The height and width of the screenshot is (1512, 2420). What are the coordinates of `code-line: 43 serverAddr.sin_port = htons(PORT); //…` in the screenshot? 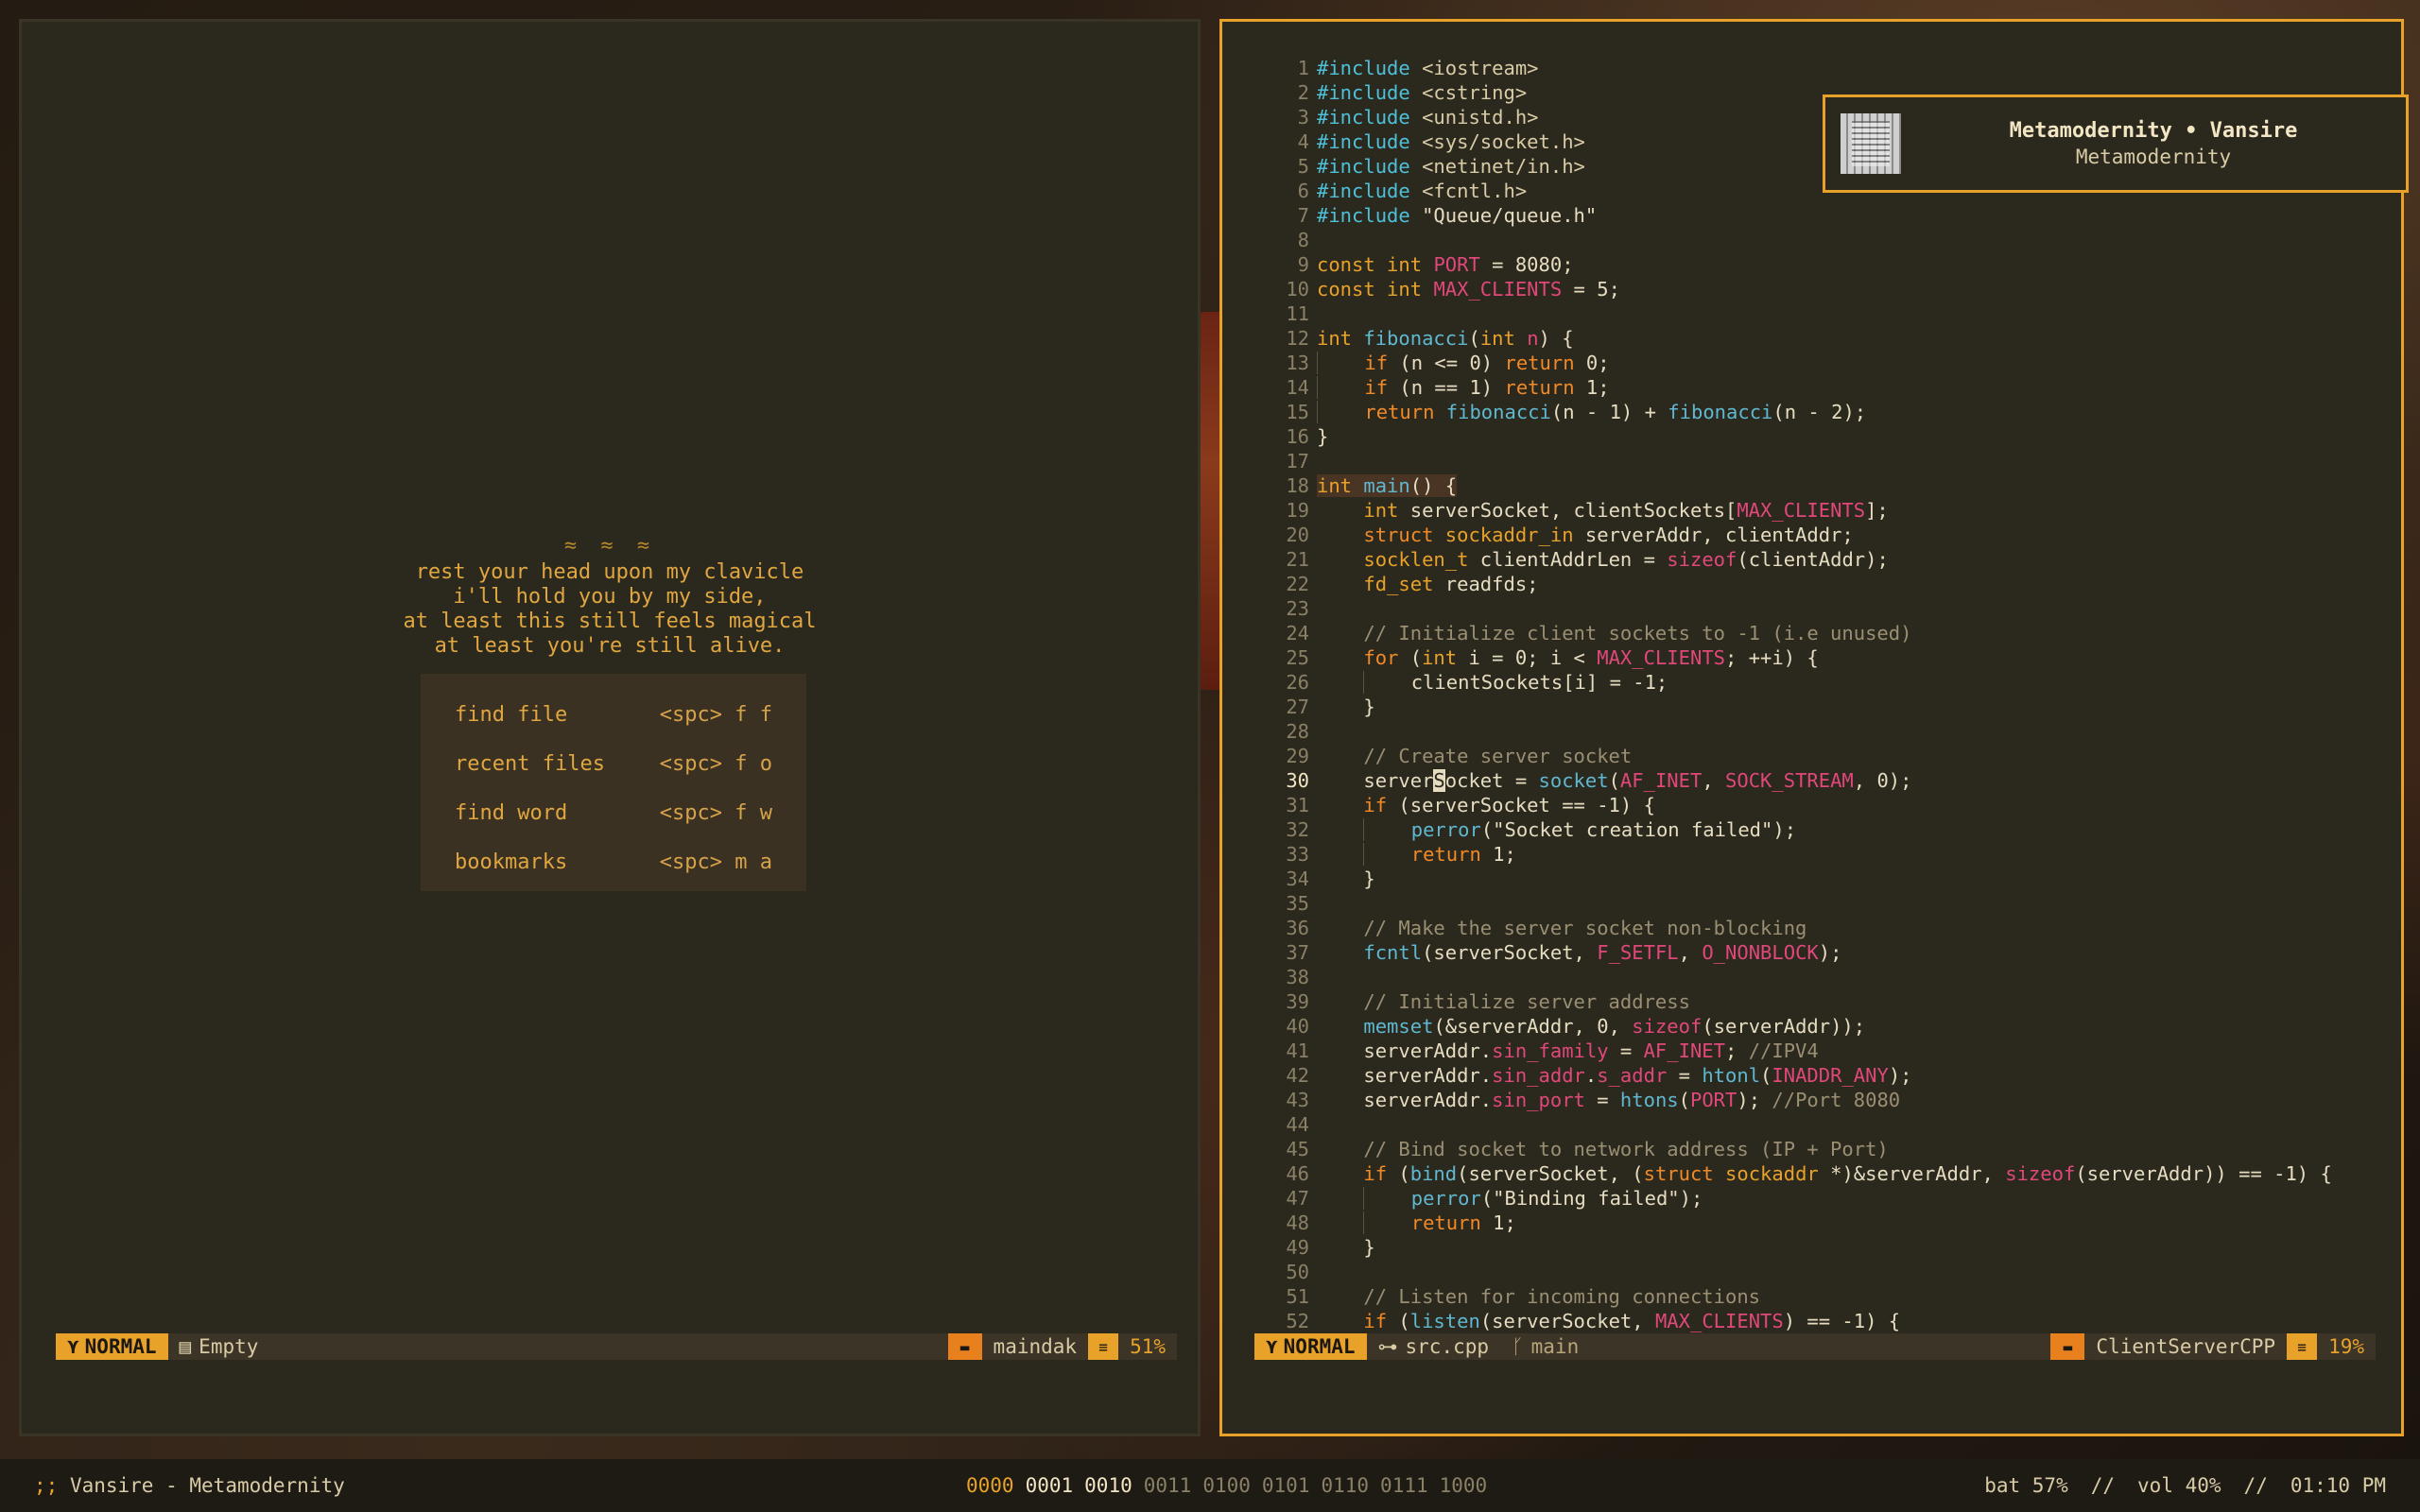 It's located at (1811, 1100).